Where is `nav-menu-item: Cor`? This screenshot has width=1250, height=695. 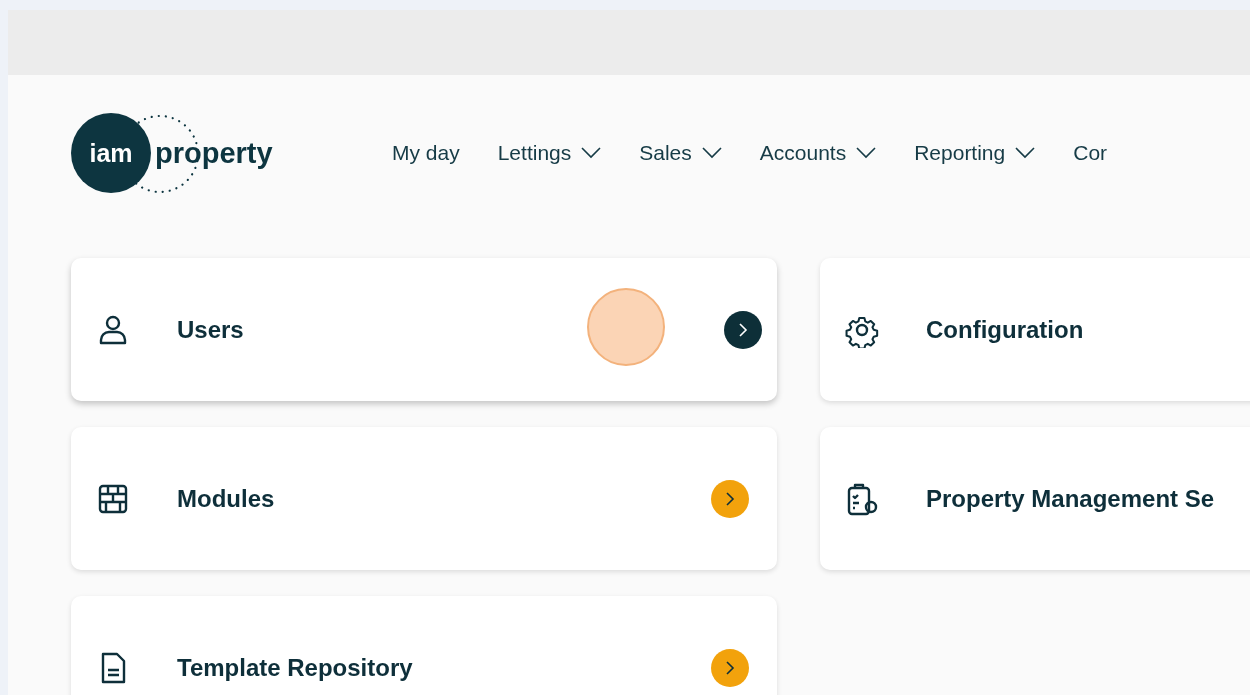
nav-menu-item: Cor is located at coordinates (1090, 153).